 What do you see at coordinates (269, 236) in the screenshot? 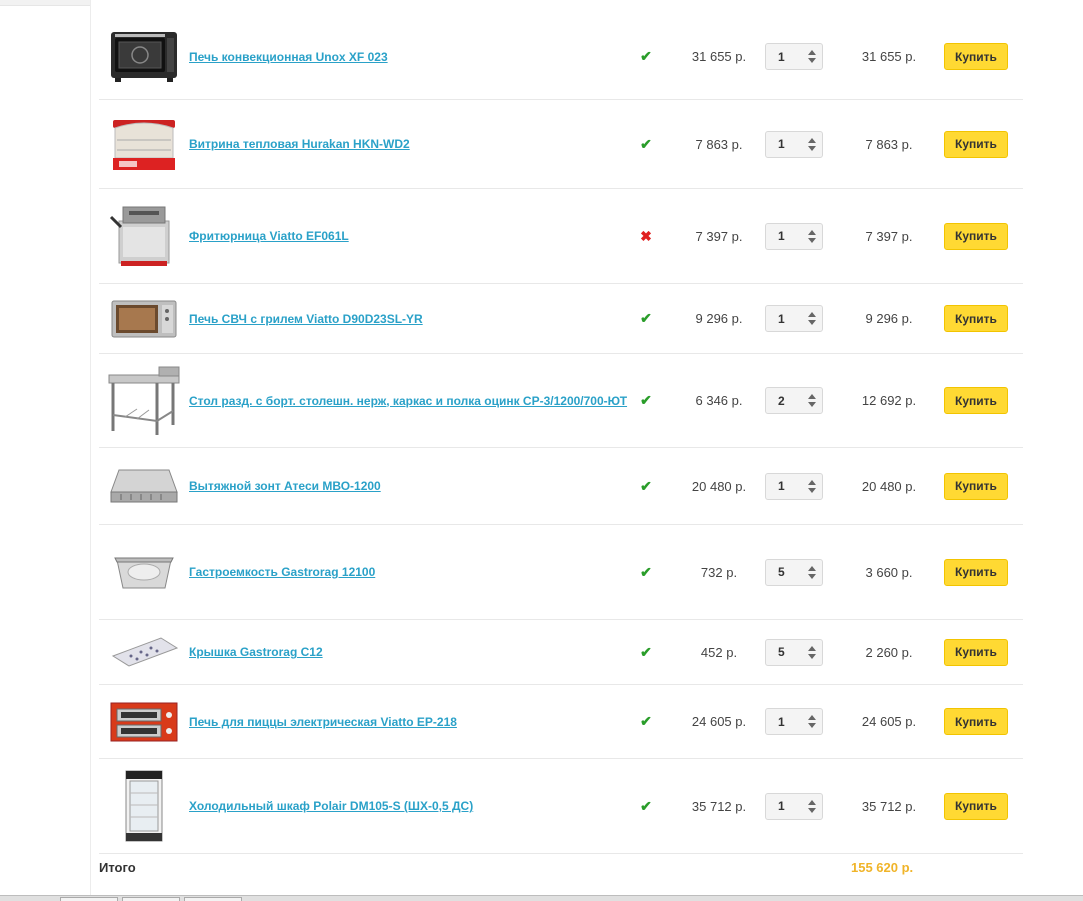
I see `product-link: Фритюрница Viatto EF061L` at bounding box center [269, 236].